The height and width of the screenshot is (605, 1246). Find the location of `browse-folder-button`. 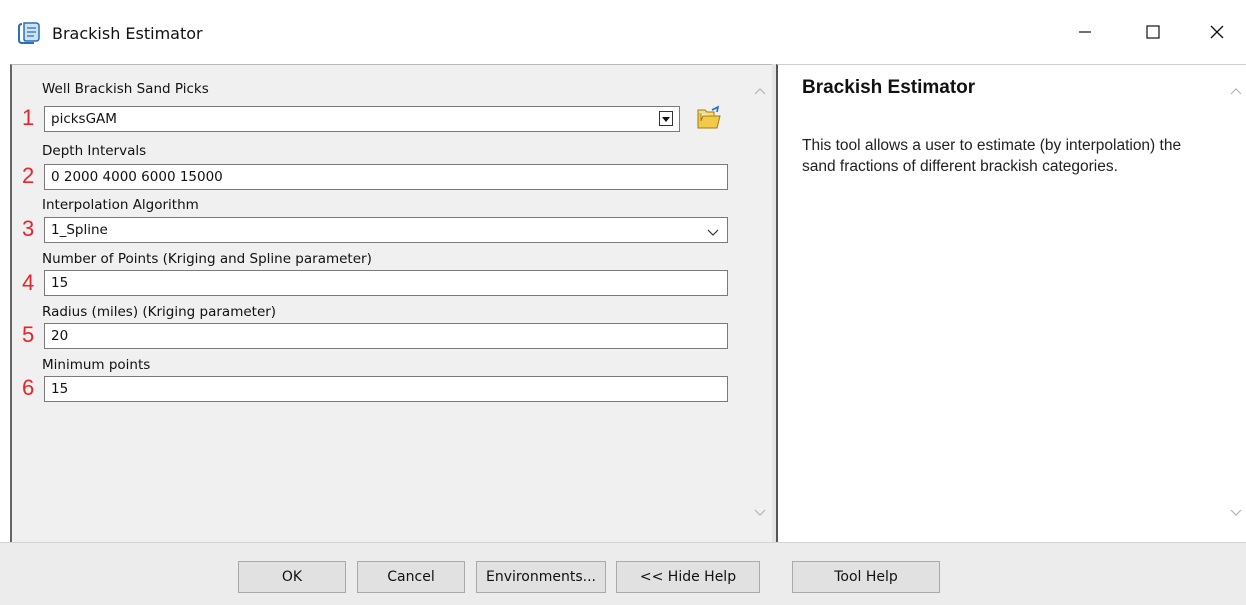

browse-folder-button is located at coordinates (709, 120).